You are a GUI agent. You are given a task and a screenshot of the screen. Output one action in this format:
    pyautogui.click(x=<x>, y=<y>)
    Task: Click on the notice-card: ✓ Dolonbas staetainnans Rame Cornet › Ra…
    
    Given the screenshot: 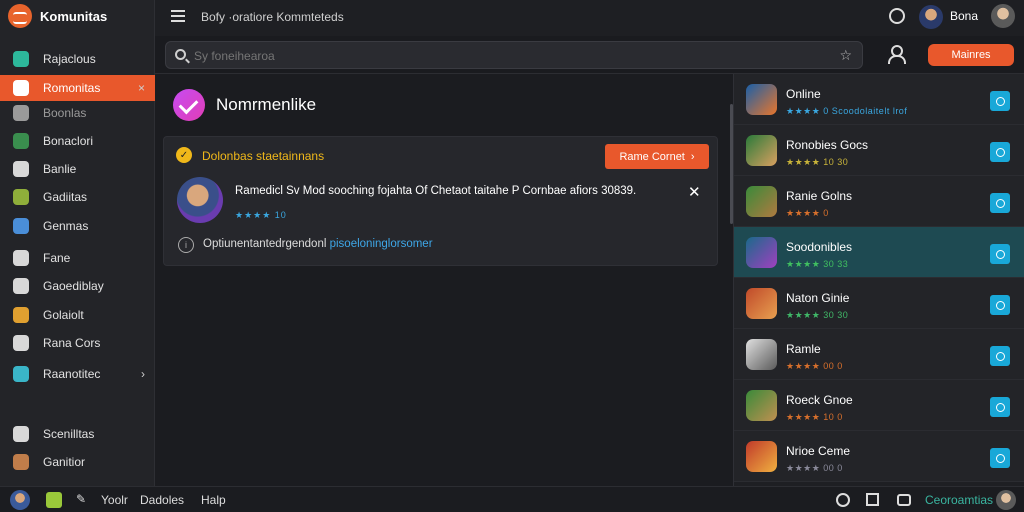 What is the action you would take?
    pyautogui.click(x=440, y=201)
    